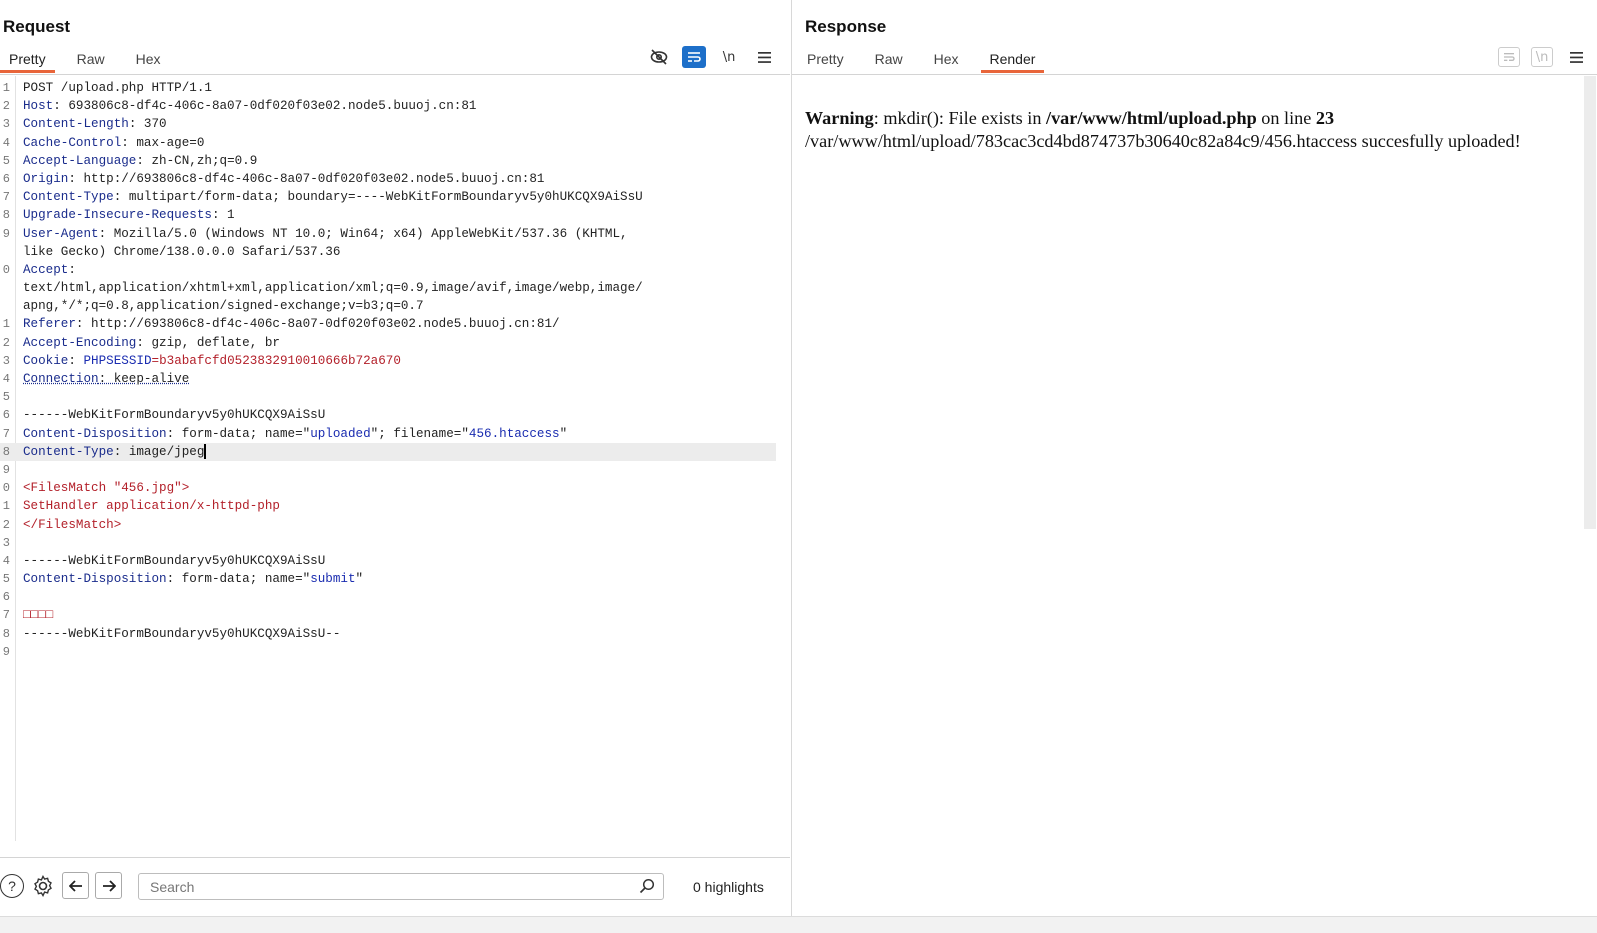 This screenshot has width=1597, height=933. I want to click on search-icon, so click(647, 886).